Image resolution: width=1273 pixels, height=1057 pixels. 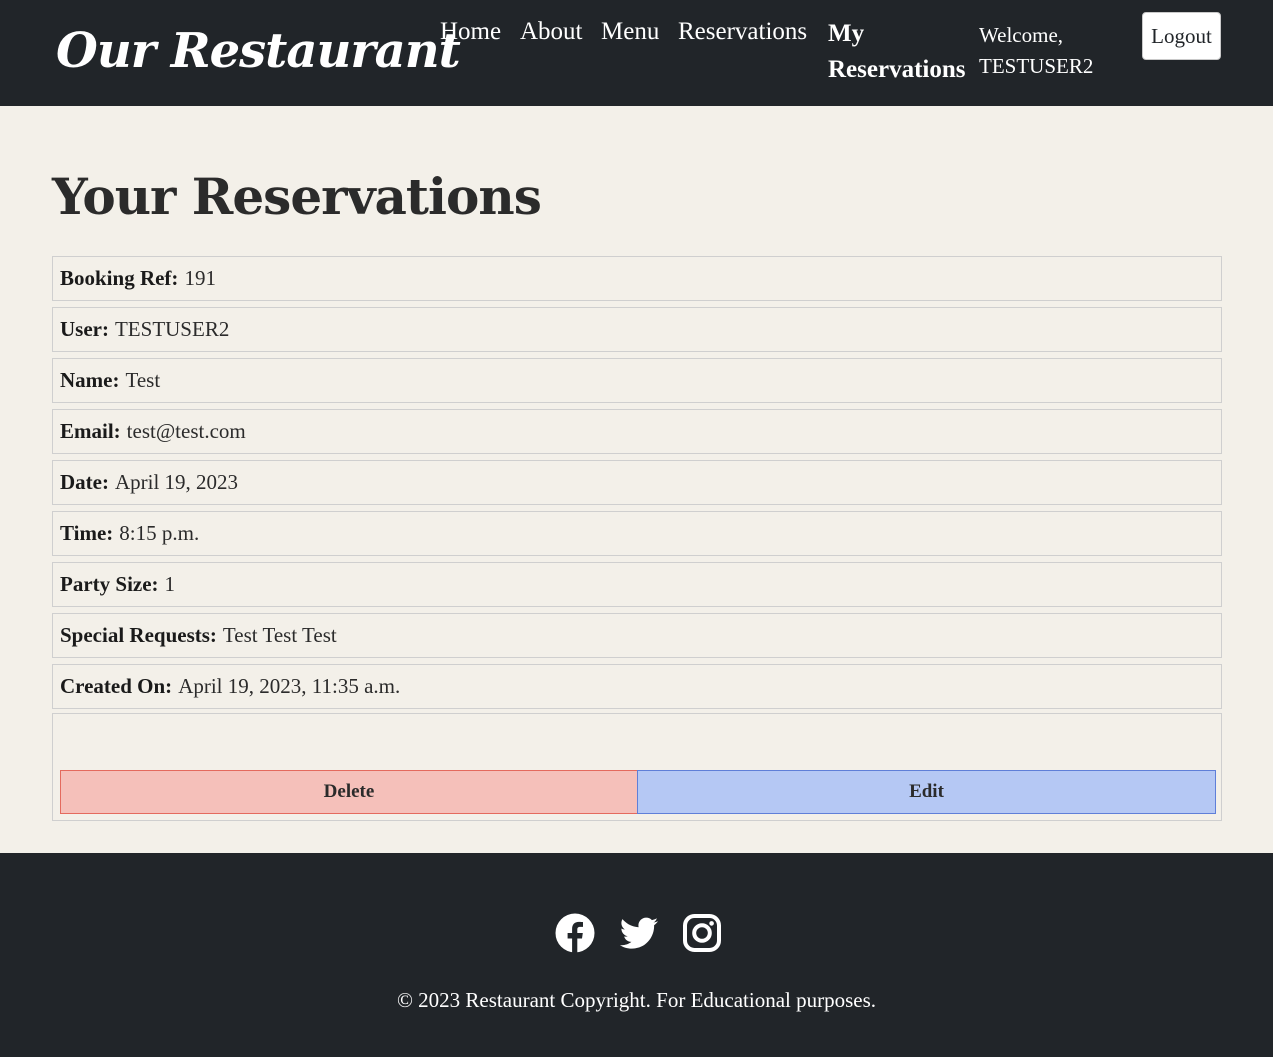 I want to click on detail-label: User:, so click(x=84, y=329).